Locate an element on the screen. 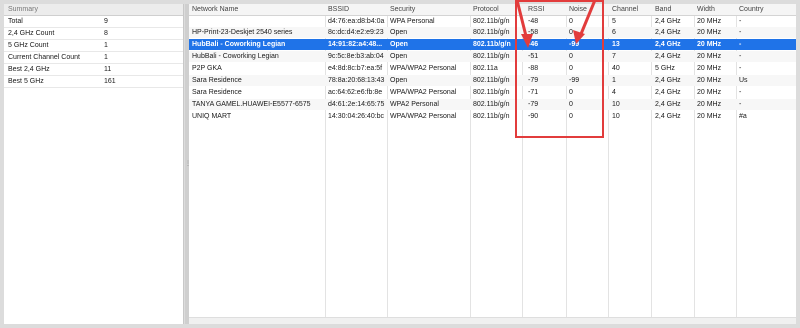  summary-header: Summary is located at coordinates (93, 10).